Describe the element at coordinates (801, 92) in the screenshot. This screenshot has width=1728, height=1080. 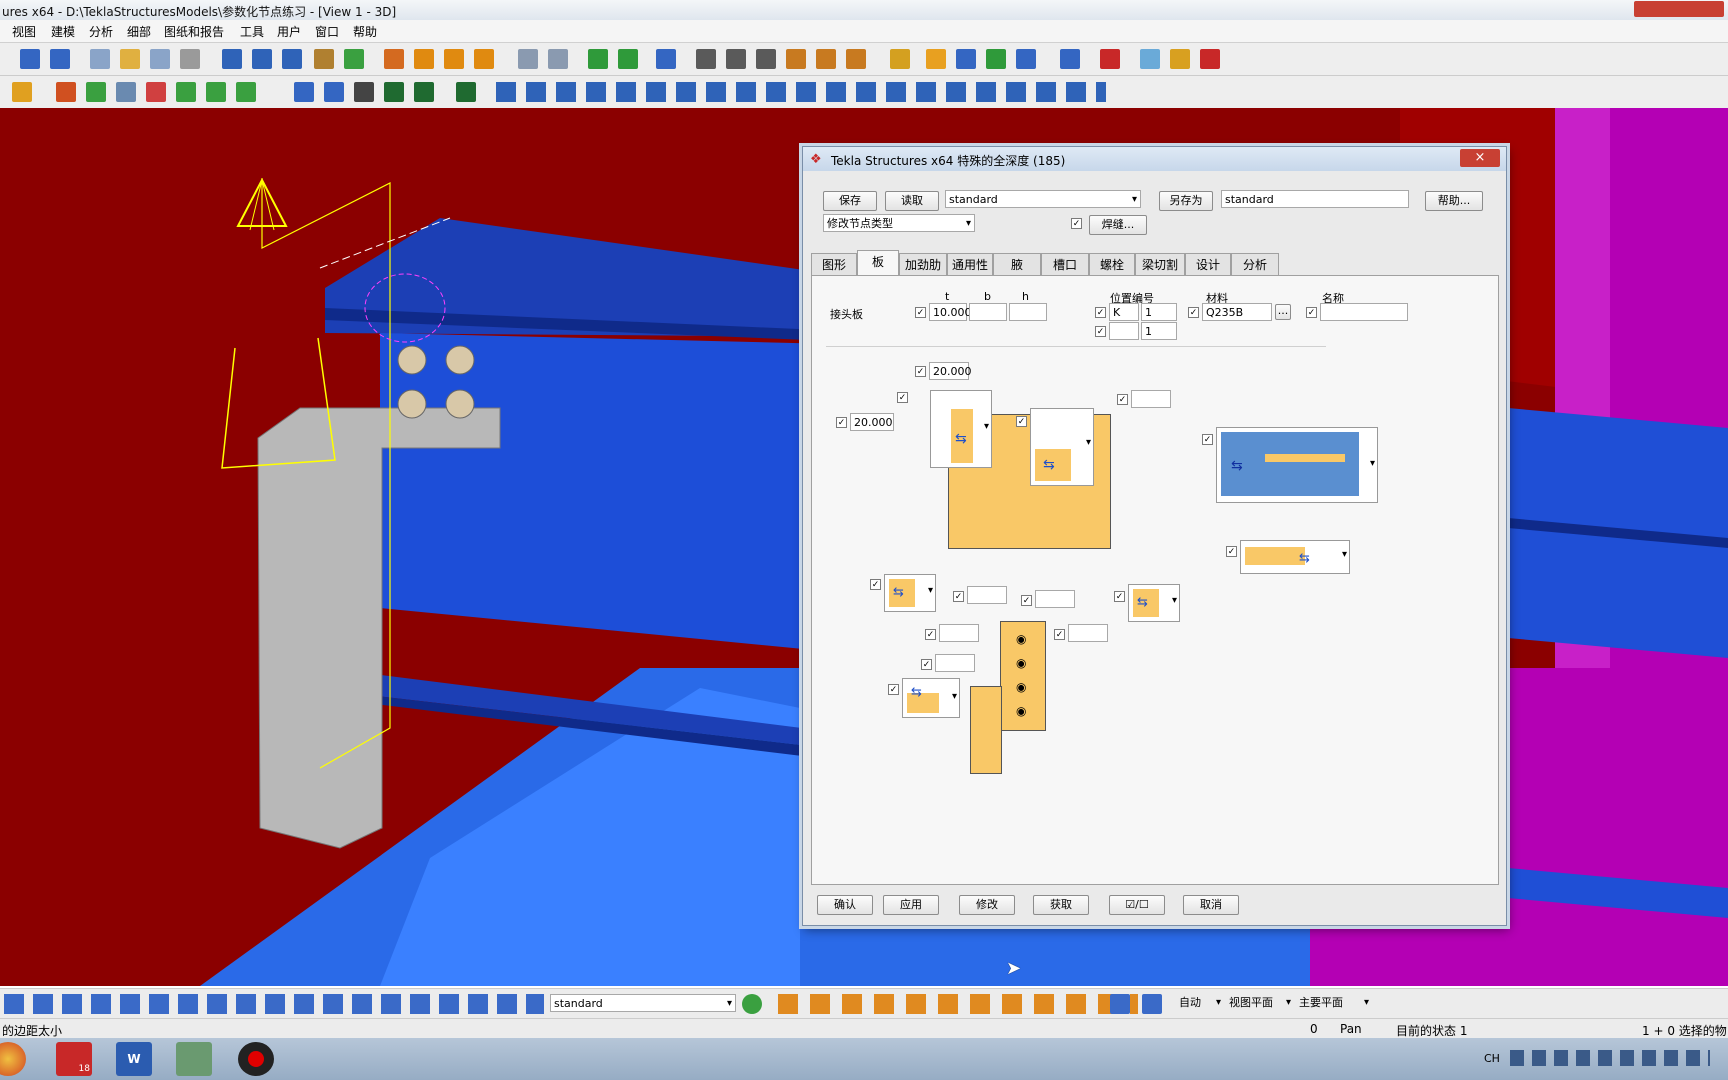
I see `connection-shortcuts` at that location.